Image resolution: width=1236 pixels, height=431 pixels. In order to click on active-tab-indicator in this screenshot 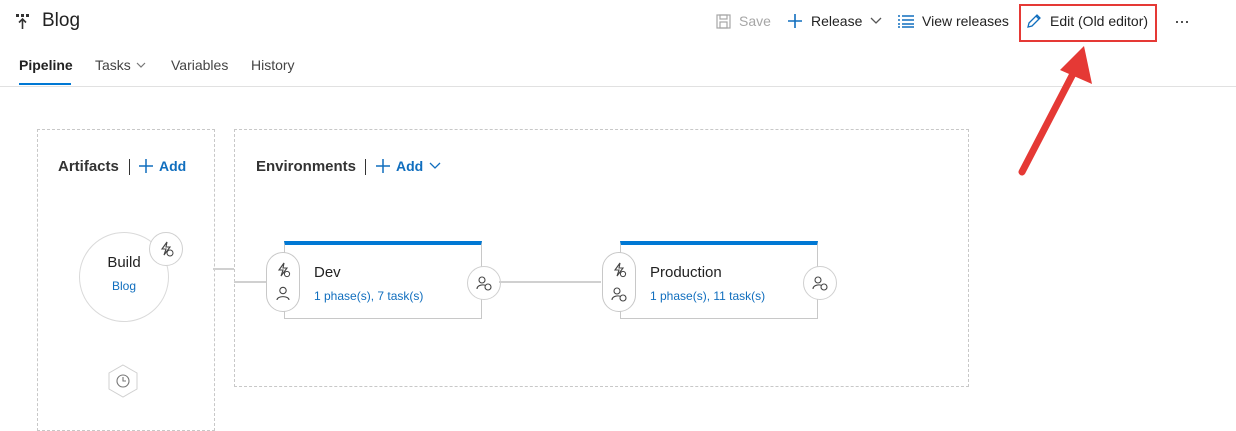, I will do `click(45, 84)`.